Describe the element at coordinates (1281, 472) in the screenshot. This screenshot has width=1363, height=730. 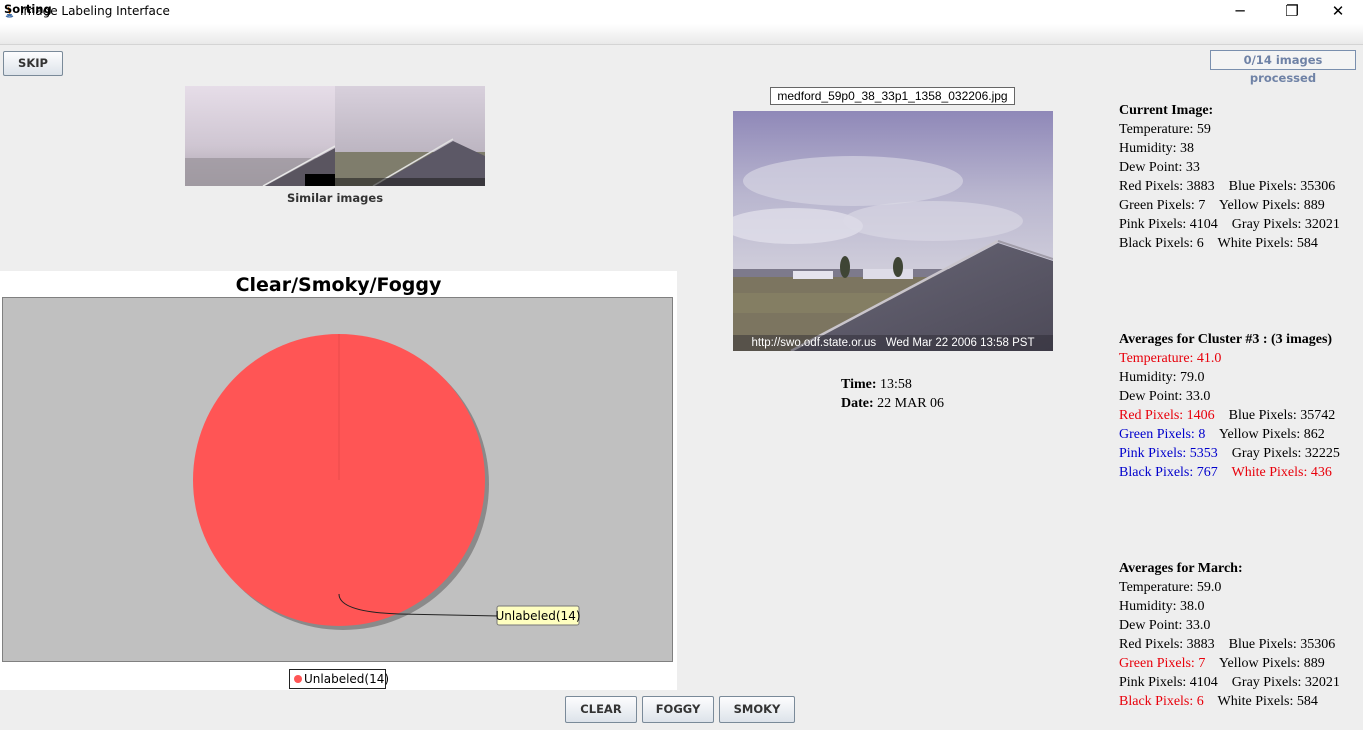
I see `cluster-white-pixels: White Pixels: 436` at that location.